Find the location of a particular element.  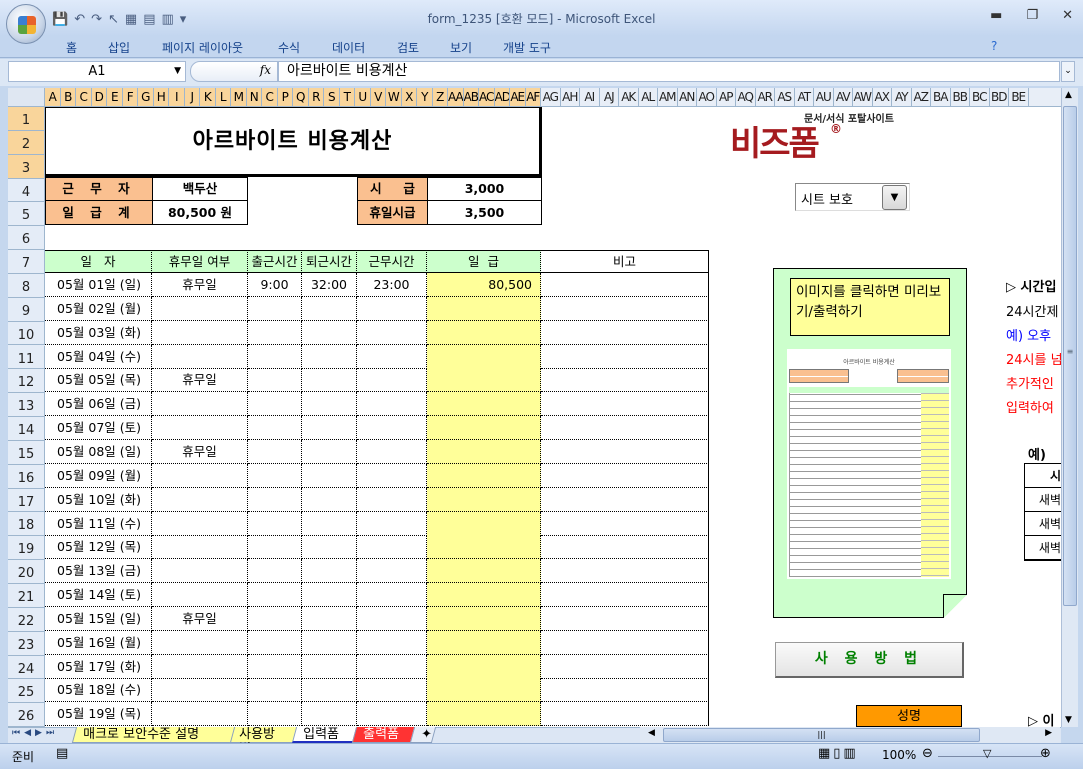

scroll-thumb: ≡ is located at coordinates (1070, 356).